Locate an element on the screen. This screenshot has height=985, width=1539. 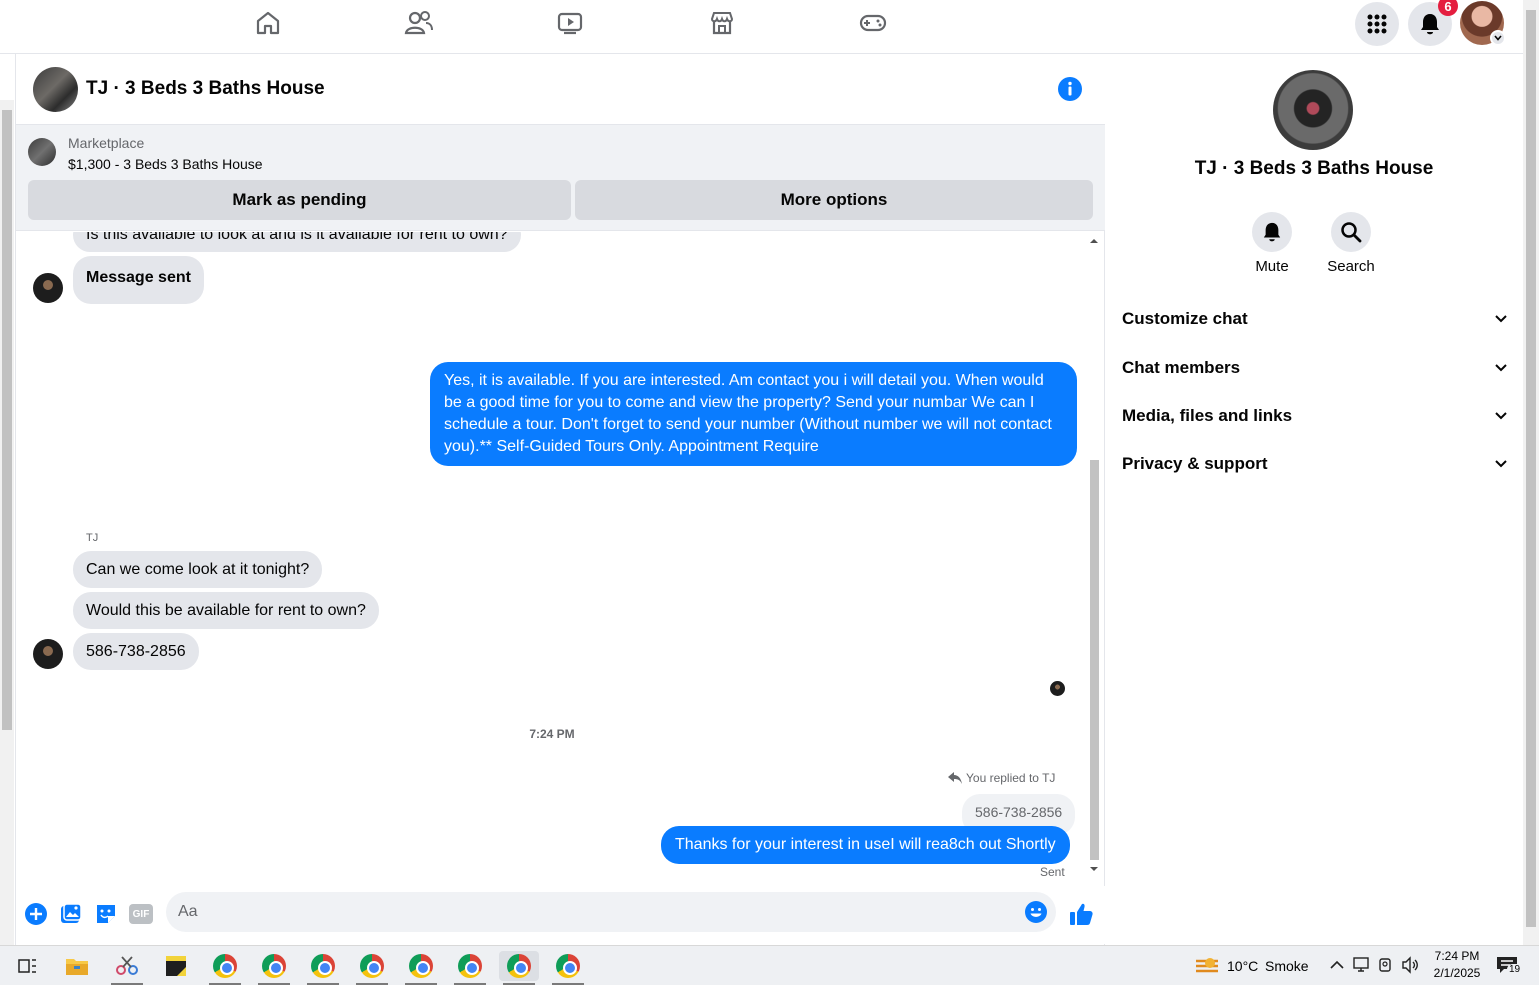
read-receipt-avatar is located at coordinates (1057, 688).